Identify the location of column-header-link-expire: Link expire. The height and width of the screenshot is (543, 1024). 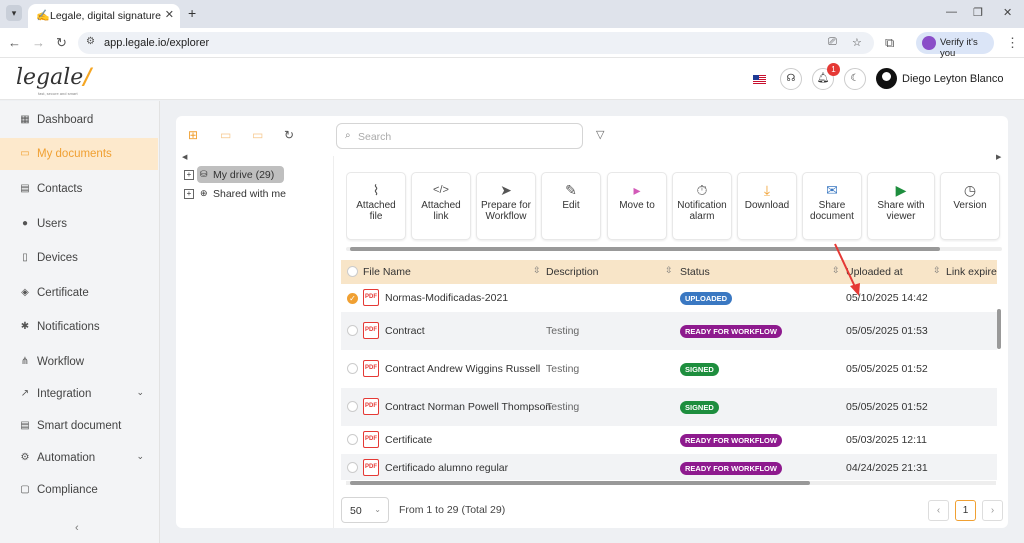
(971, 272).